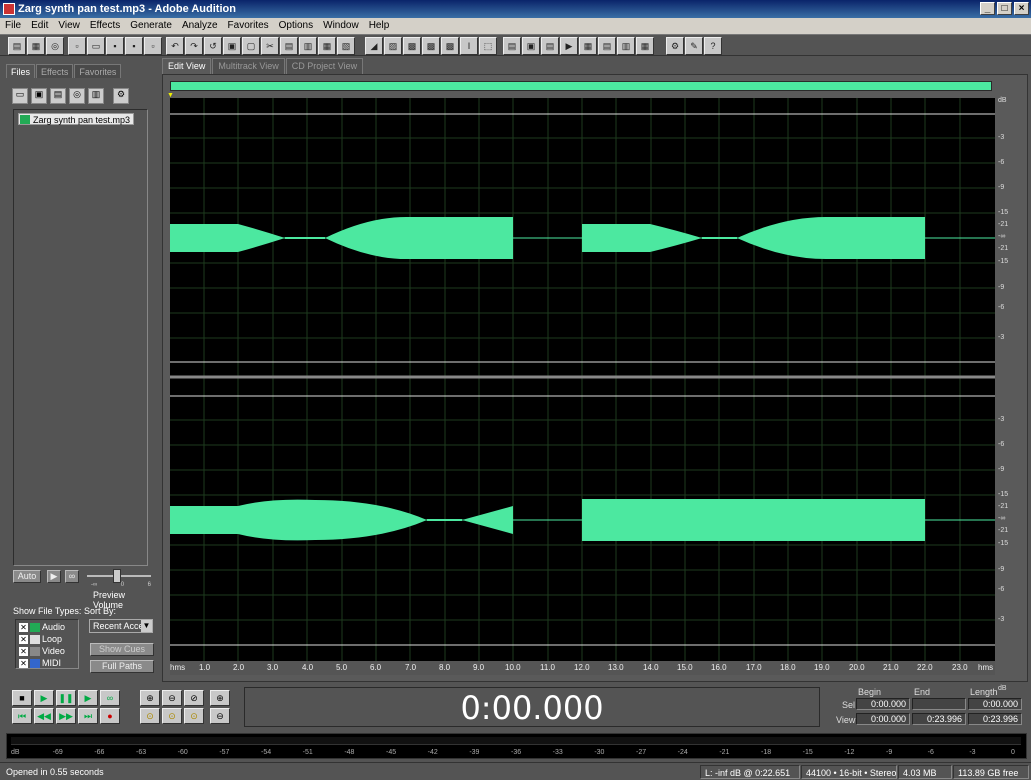 The image size is (1031, 780). I want to click on tab-files: Files, so click(21, 71).